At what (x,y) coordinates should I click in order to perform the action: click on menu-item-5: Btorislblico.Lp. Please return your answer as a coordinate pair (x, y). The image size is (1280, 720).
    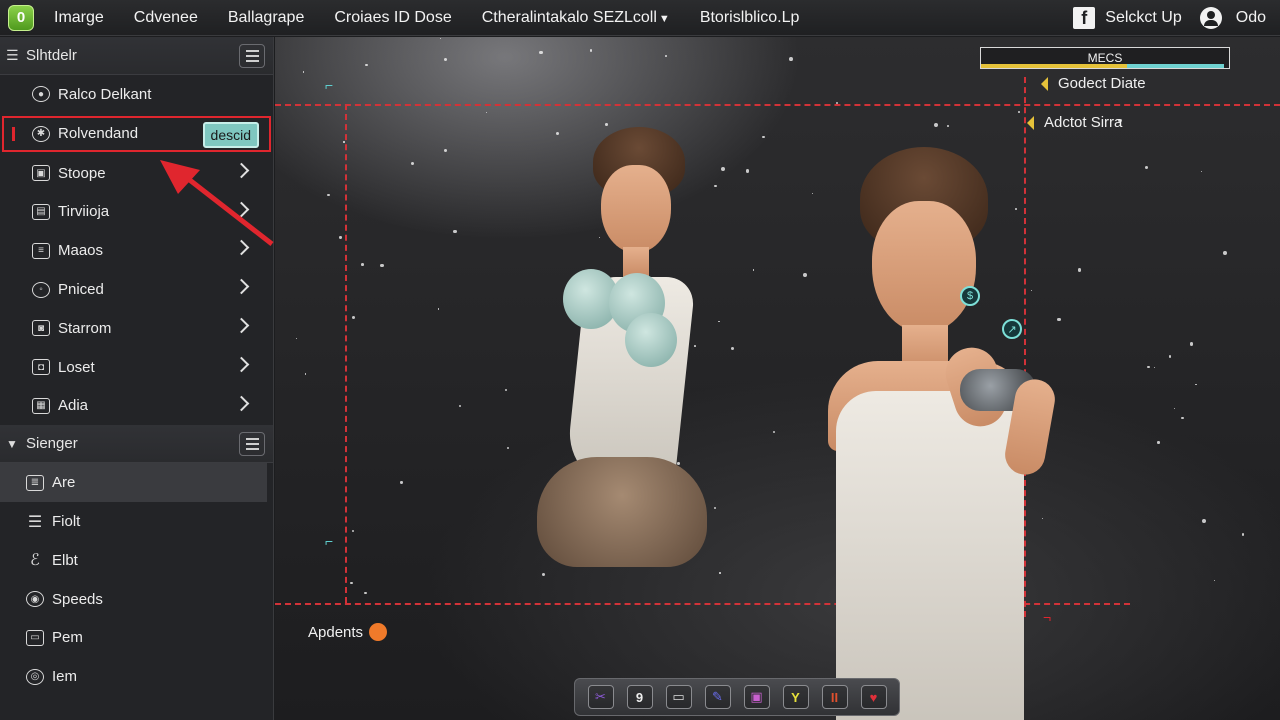
    Looking at the image, I should click on (750, 18).